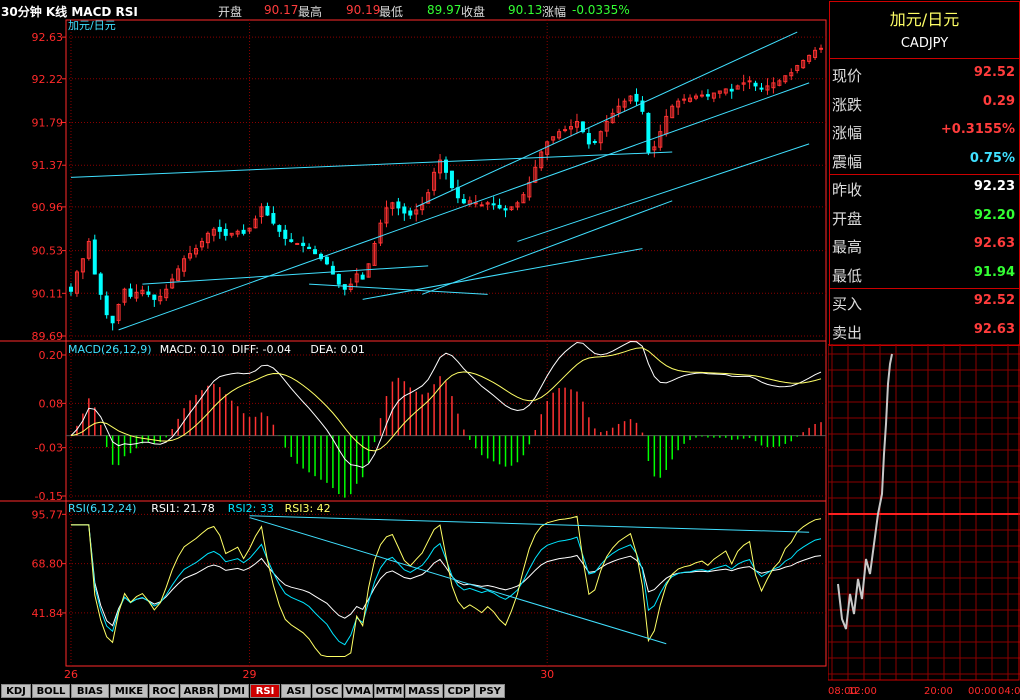 The height and width of the screenshot is (700, 1020). I want to click on y-tick-label: -0.15, so click(49, 496).